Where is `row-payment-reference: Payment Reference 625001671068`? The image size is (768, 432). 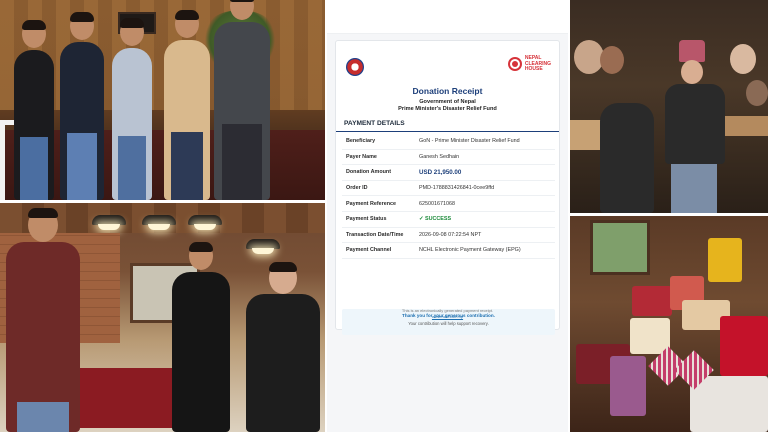 row-payment-reference: Payment Reference 625001671068 is located at coordinates (448, 204).